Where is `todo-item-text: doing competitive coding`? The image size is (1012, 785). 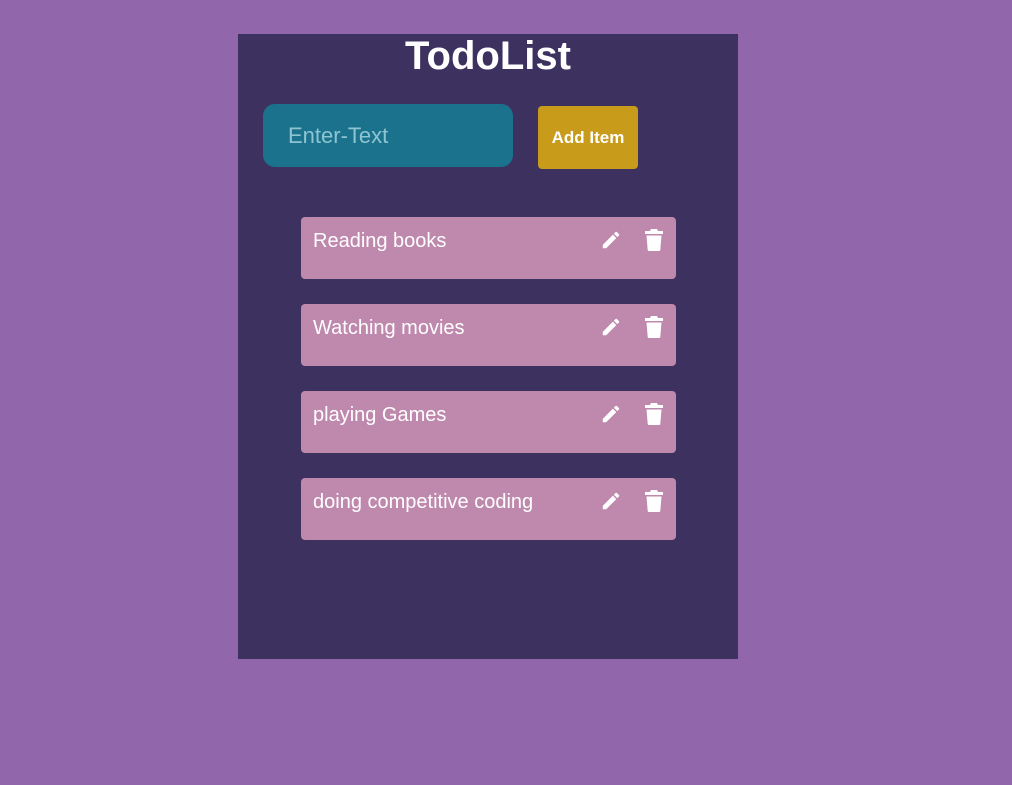 todo-item-text: doing competitive coding is located at coordinates (423, 502).